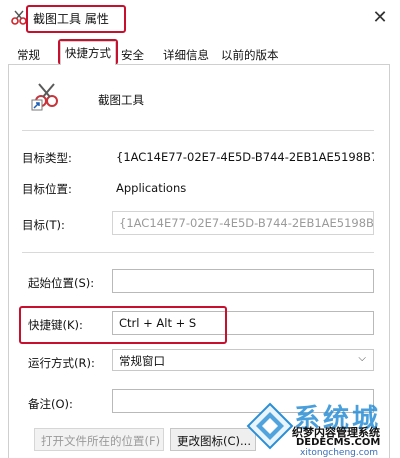 This screenshot has width=400, height=458. Describe the element at coordinates (50, 404) in the screenshot. I see `comment-label: 备注(O):` at that location.